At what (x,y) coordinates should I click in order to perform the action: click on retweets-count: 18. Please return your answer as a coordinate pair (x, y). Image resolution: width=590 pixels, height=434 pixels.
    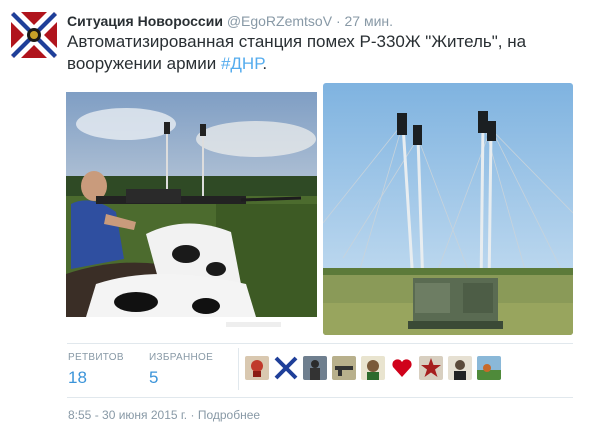
    Looking at the image, I should click on (96, 378).